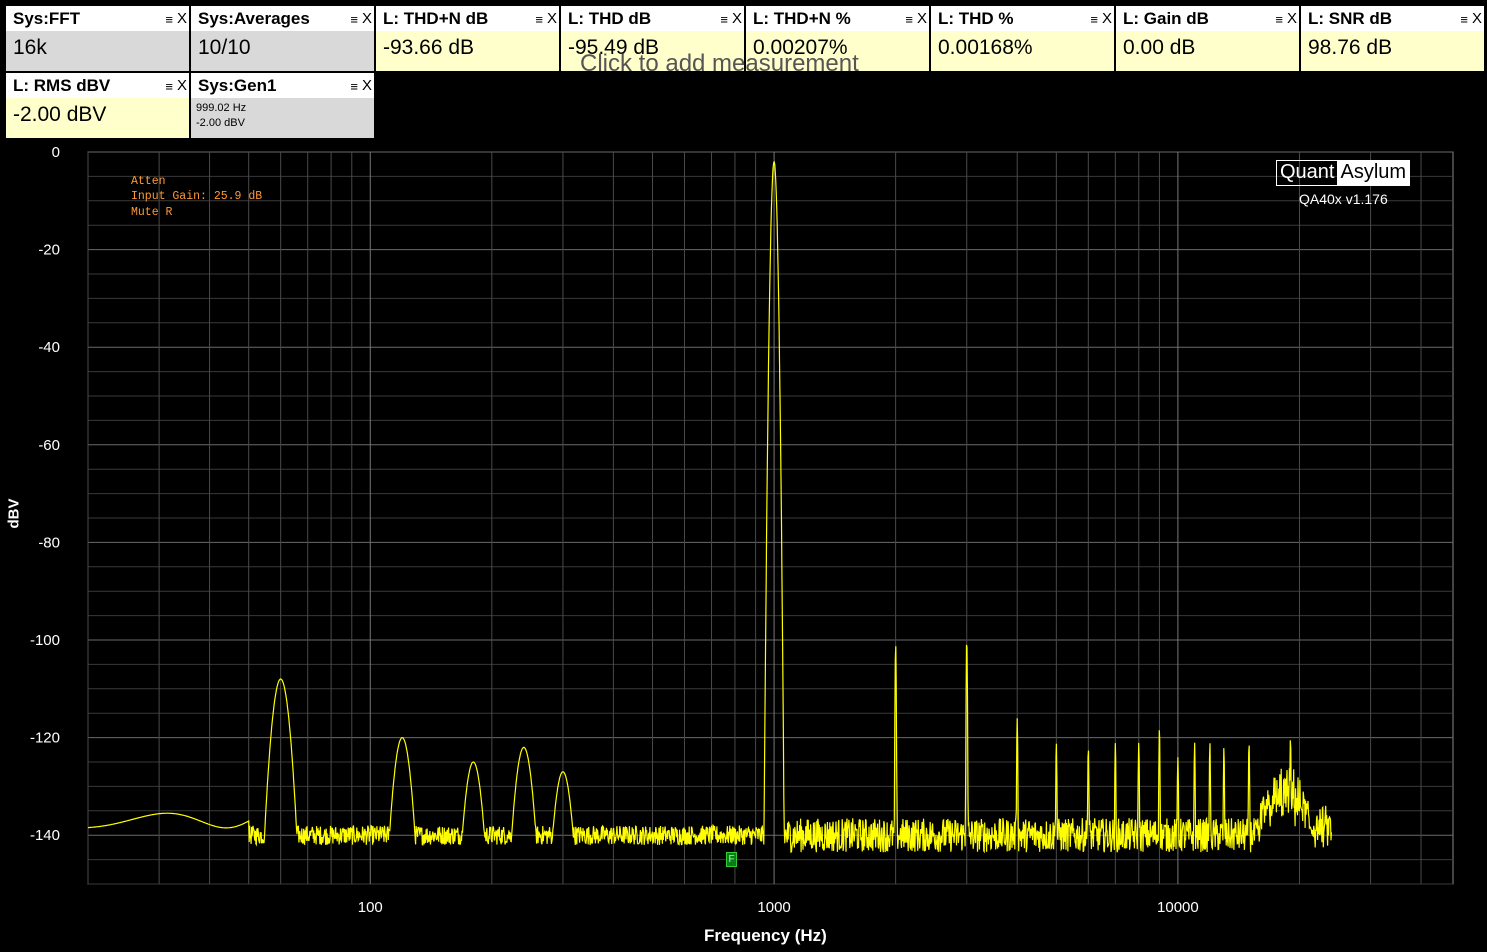 The image size is (1487, 952). I want to click on annotation-input-gain: Input Gain: 25.9 dB, so click(197, 196).